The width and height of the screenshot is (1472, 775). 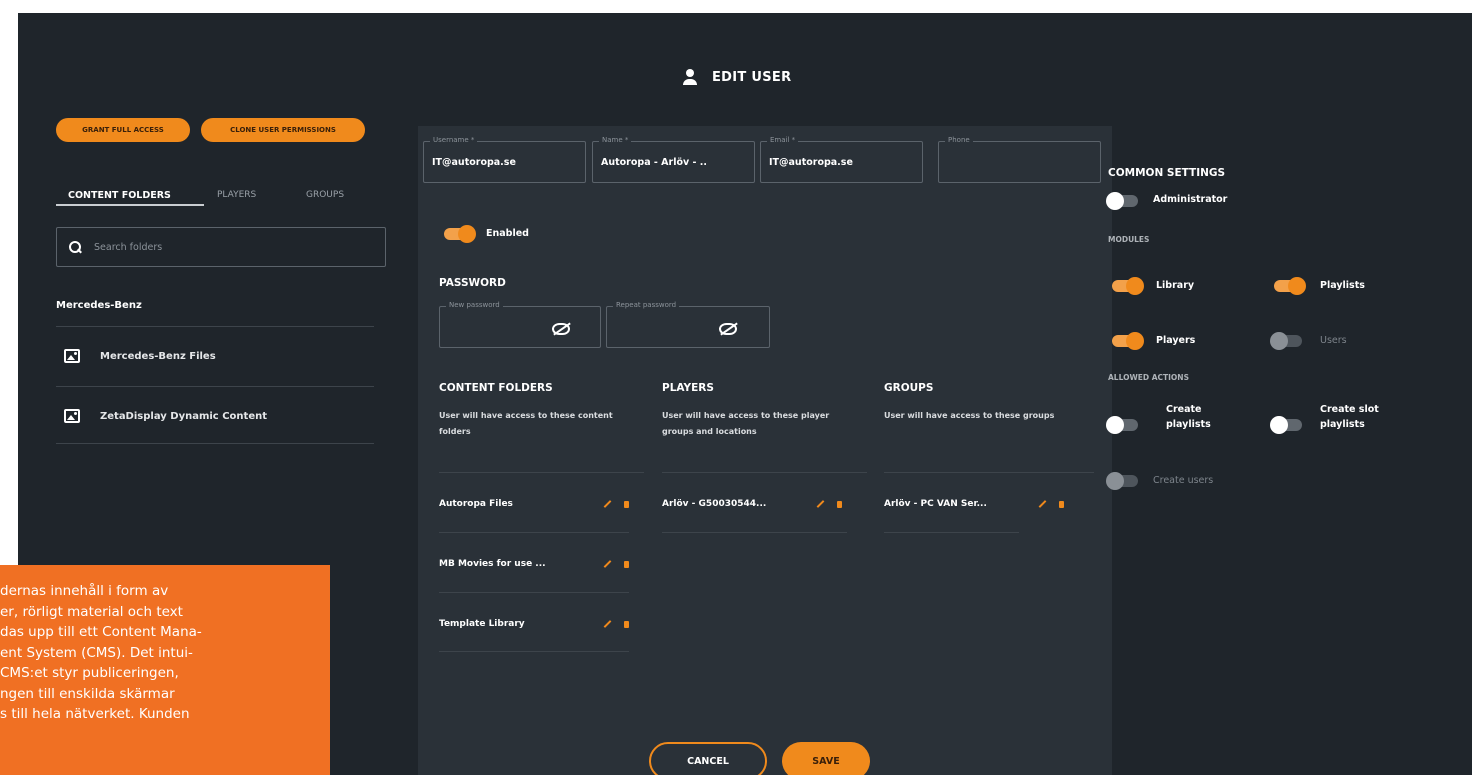 I want to click on players-toggle, so click(x=1128, y=341).